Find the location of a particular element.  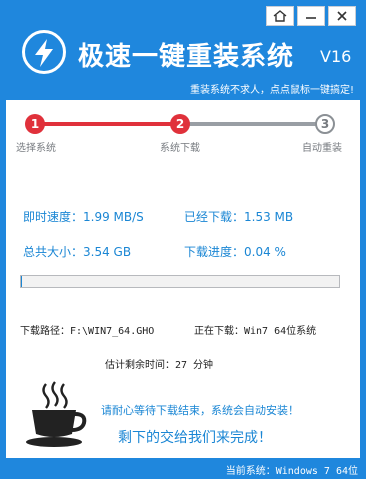

downloading-item: 正在下载：Win7 64位系统 is located at coordinates (255, 331).